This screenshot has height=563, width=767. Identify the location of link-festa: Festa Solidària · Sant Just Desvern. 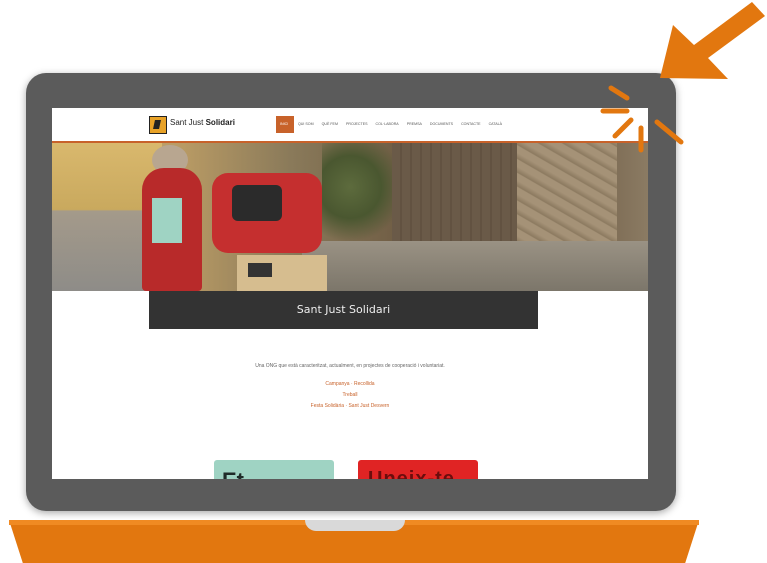
(350, 406).